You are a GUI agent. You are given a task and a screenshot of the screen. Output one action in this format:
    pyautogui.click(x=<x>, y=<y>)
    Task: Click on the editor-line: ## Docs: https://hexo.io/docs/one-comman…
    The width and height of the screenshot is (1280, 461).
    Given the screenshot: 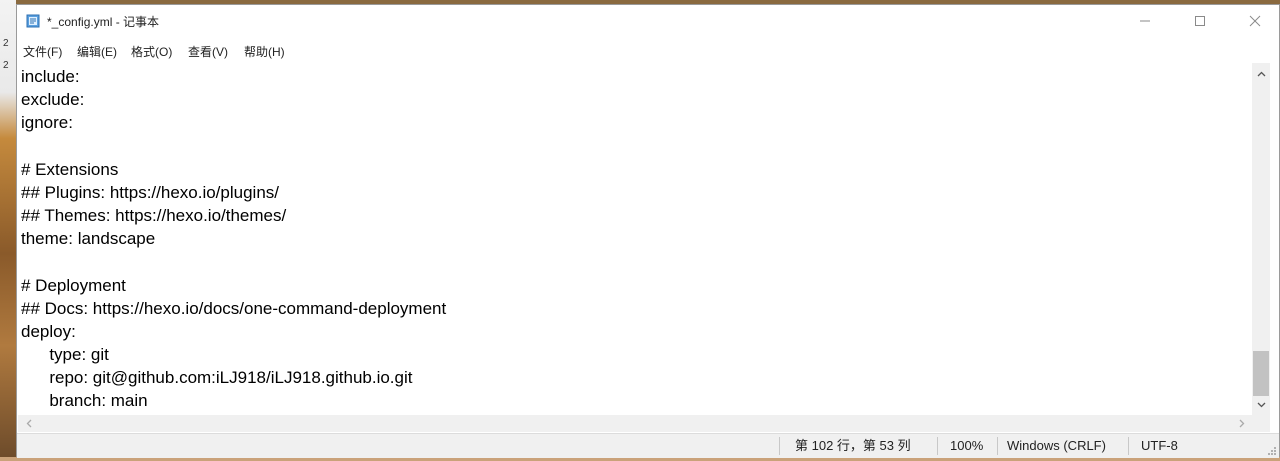 What is the action you would take?
    pyautogui.click(x=234, y=308)
    